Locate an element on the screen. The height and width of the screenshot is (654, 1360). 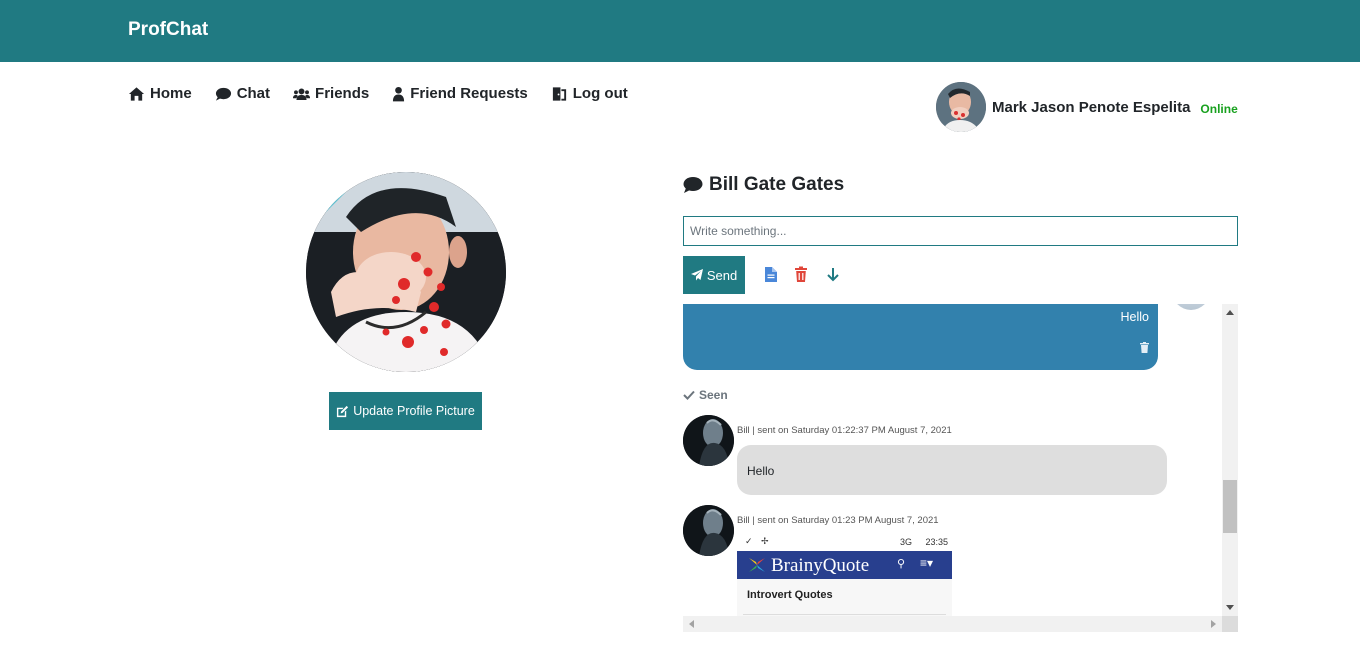
scrollbar-thumb is located at coordinates (1230, 506).